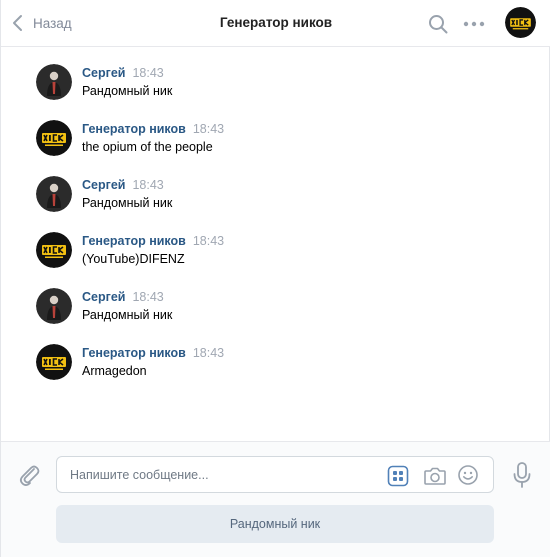 This screenshot has height=557, width=550. Describe the element at coordinates (275, 23) in the screenshot. I see `chat-header: Назад Генератор ников` at that location.